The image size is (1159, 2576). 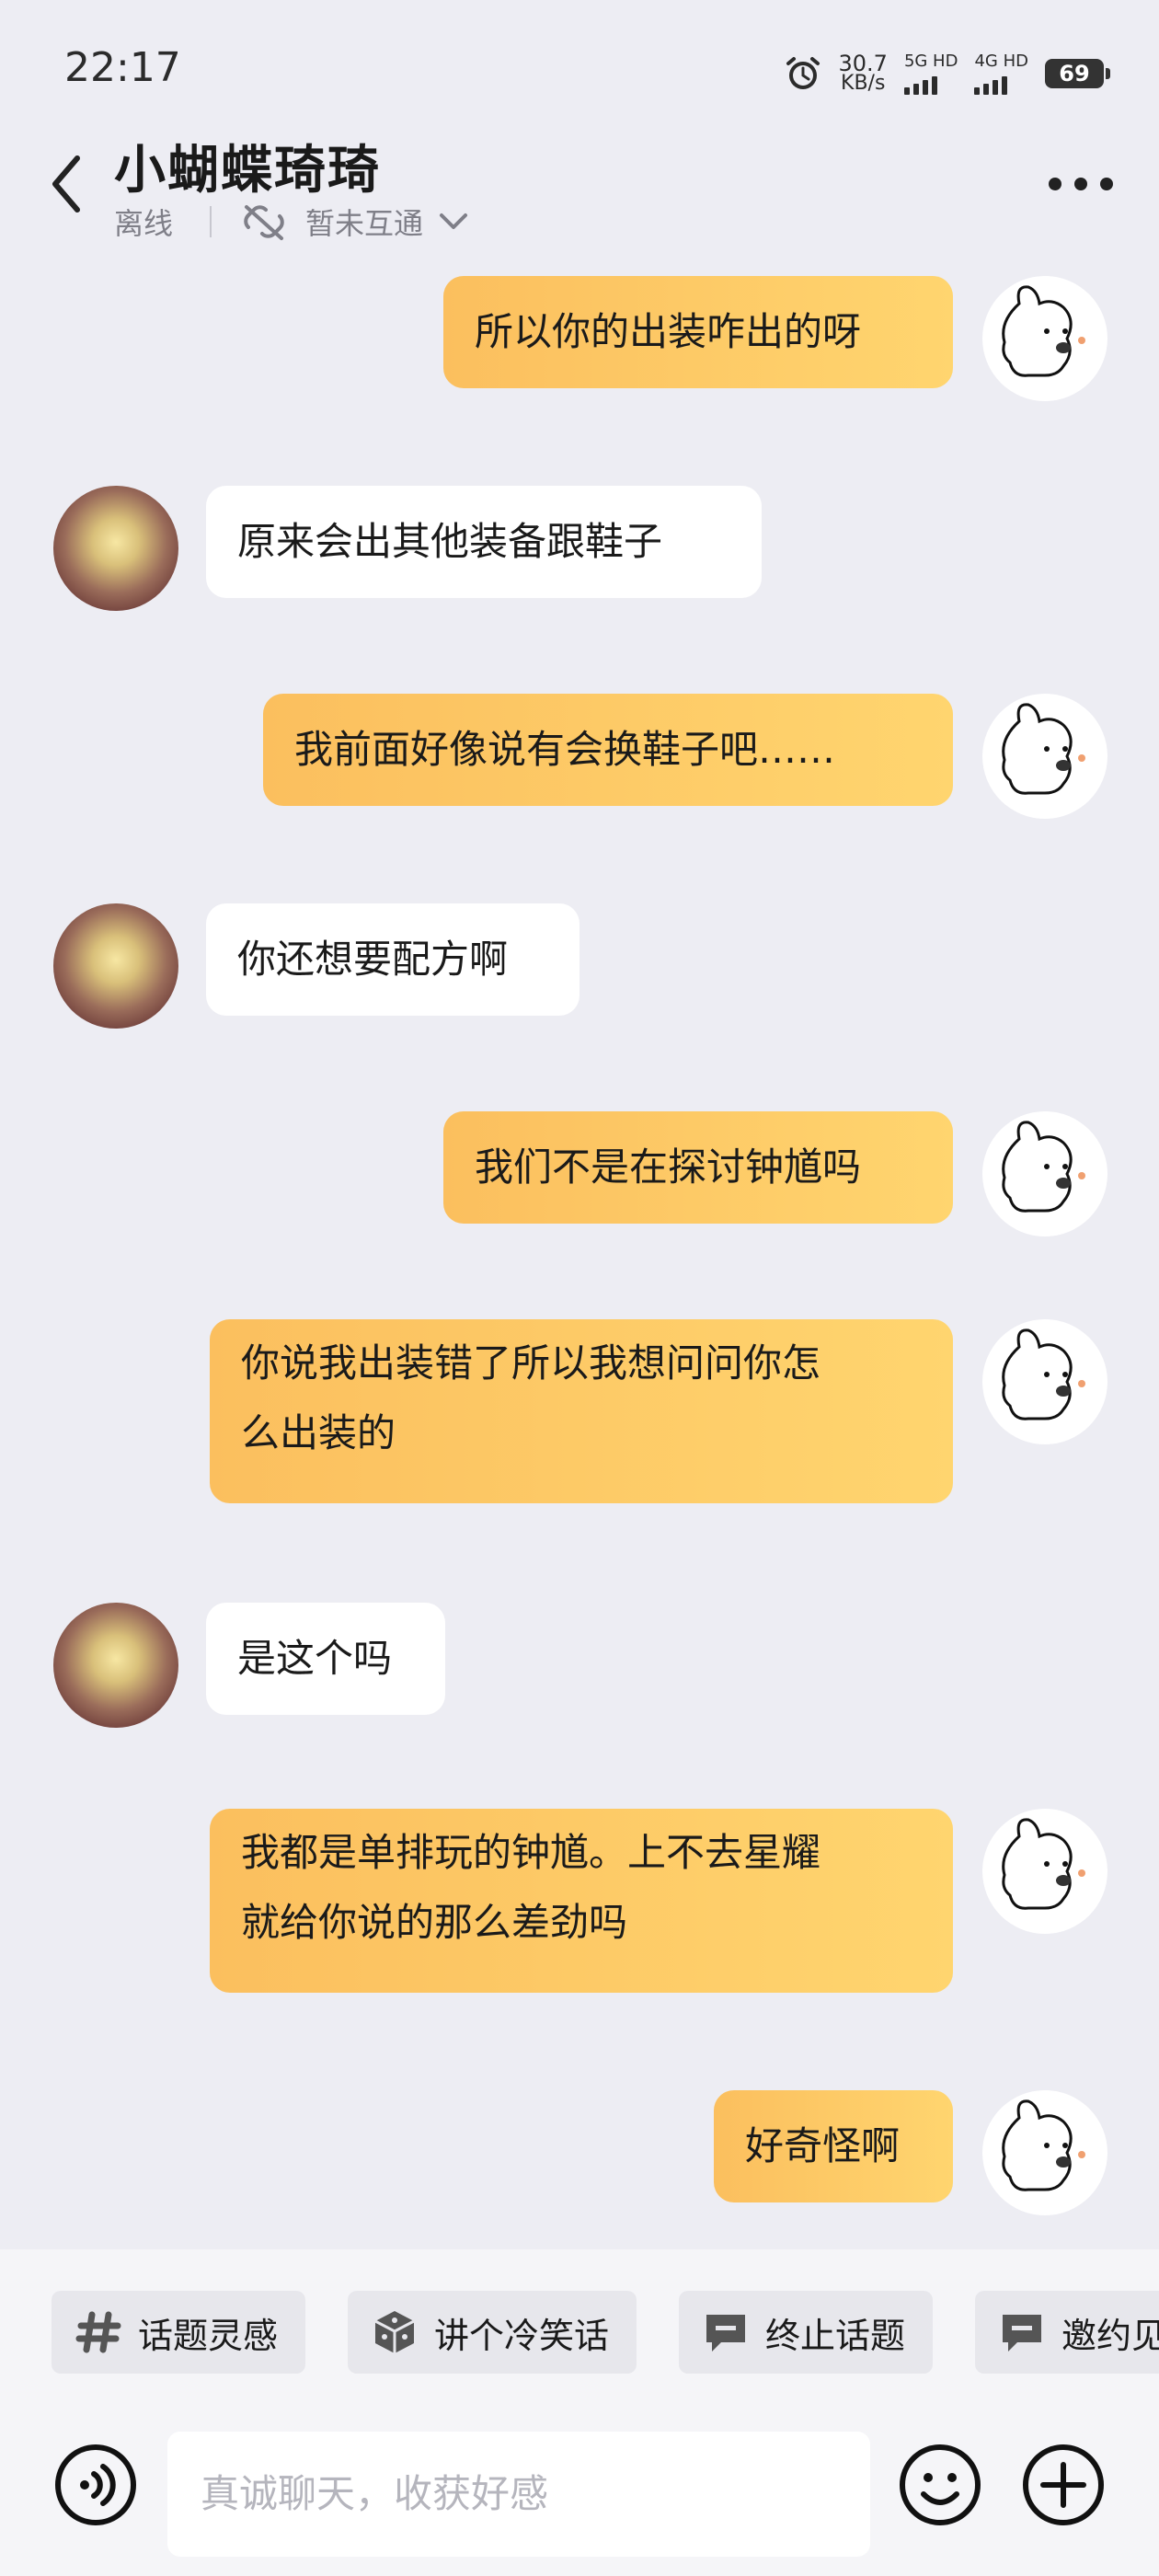 I want to click on message-line: 么出装的, so click(x=318, y=1432).